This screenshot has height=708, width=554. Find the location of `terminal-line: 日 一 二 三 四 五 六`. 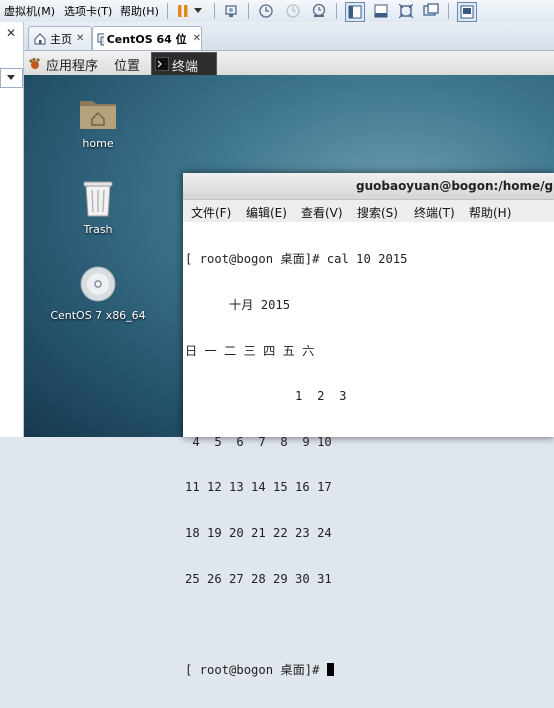

terminal-line: 日 一 二 三 四 五 六 is located at coordinates (250, 350).